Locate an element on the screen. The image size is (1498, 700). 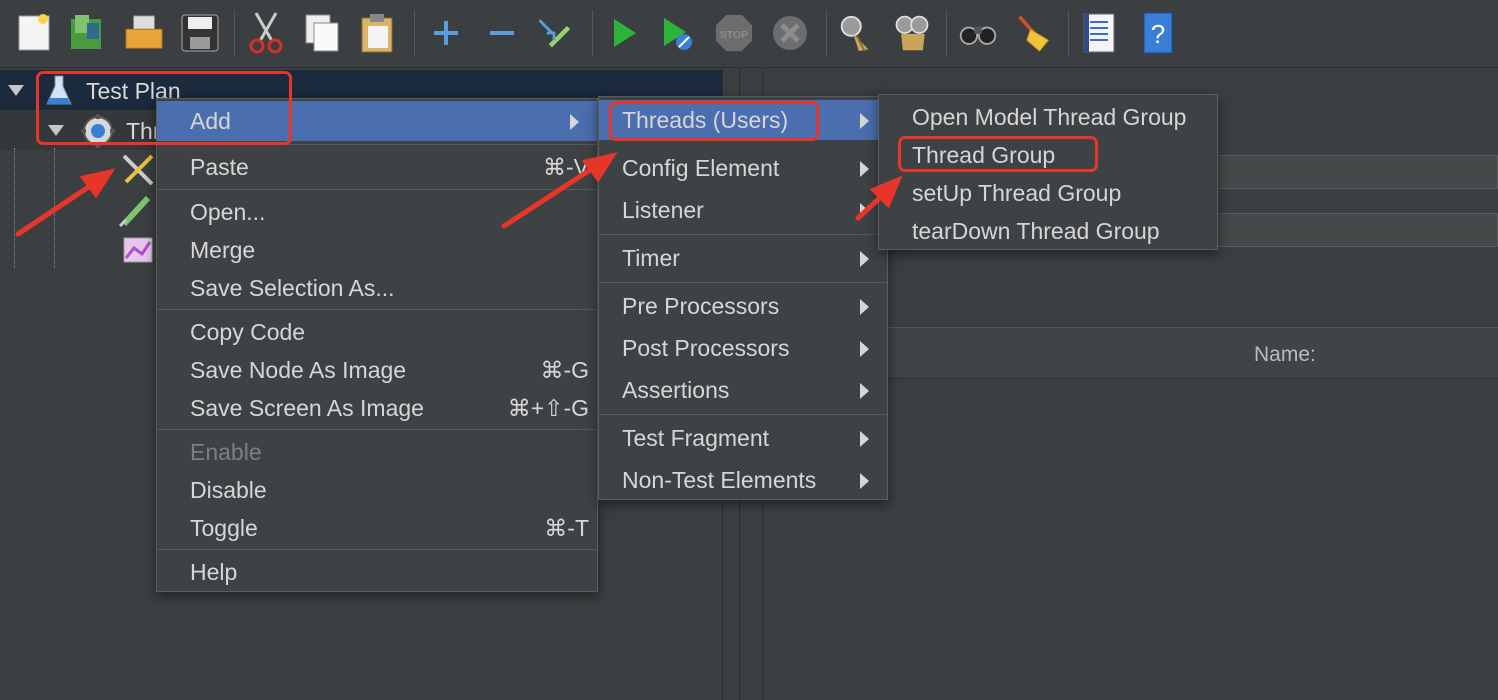
menu-item-setup-thread-group: setUp Thread Group is located at coordinates (1048, 193).